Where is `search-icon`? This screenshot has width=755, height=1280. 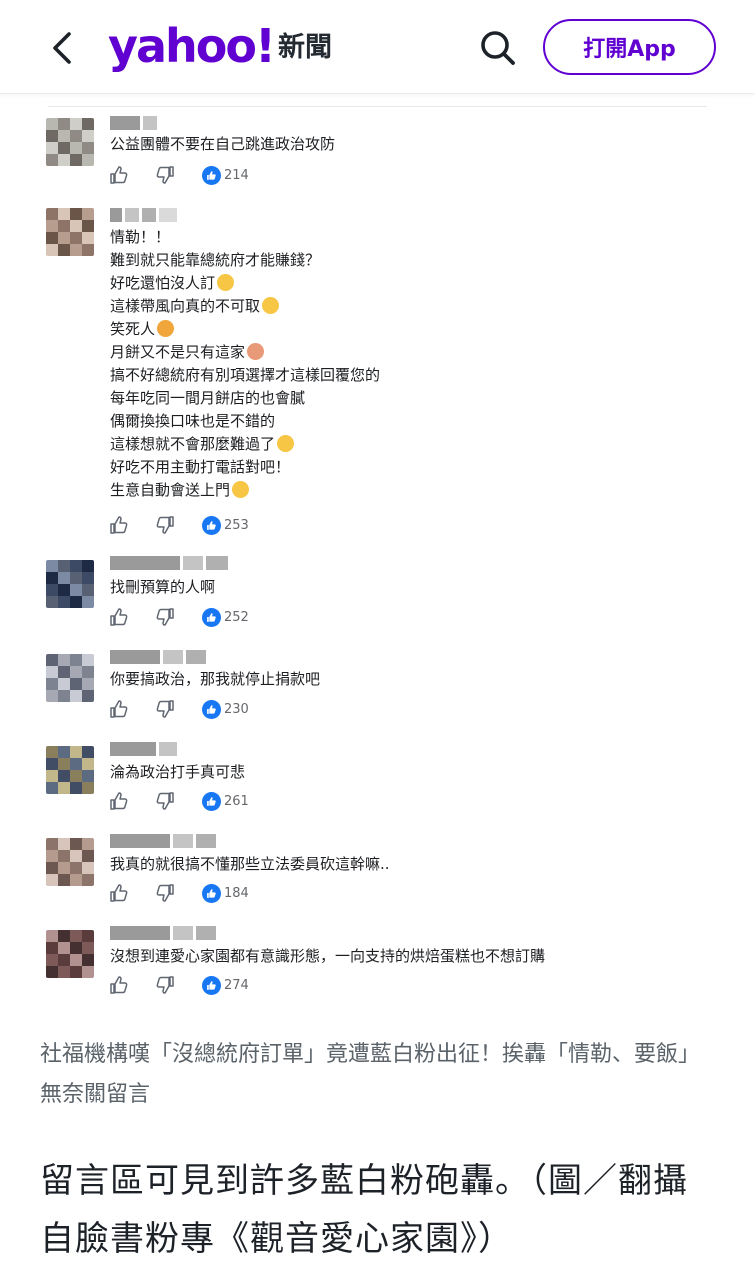 search-icon is located at coordinates (498, 48).